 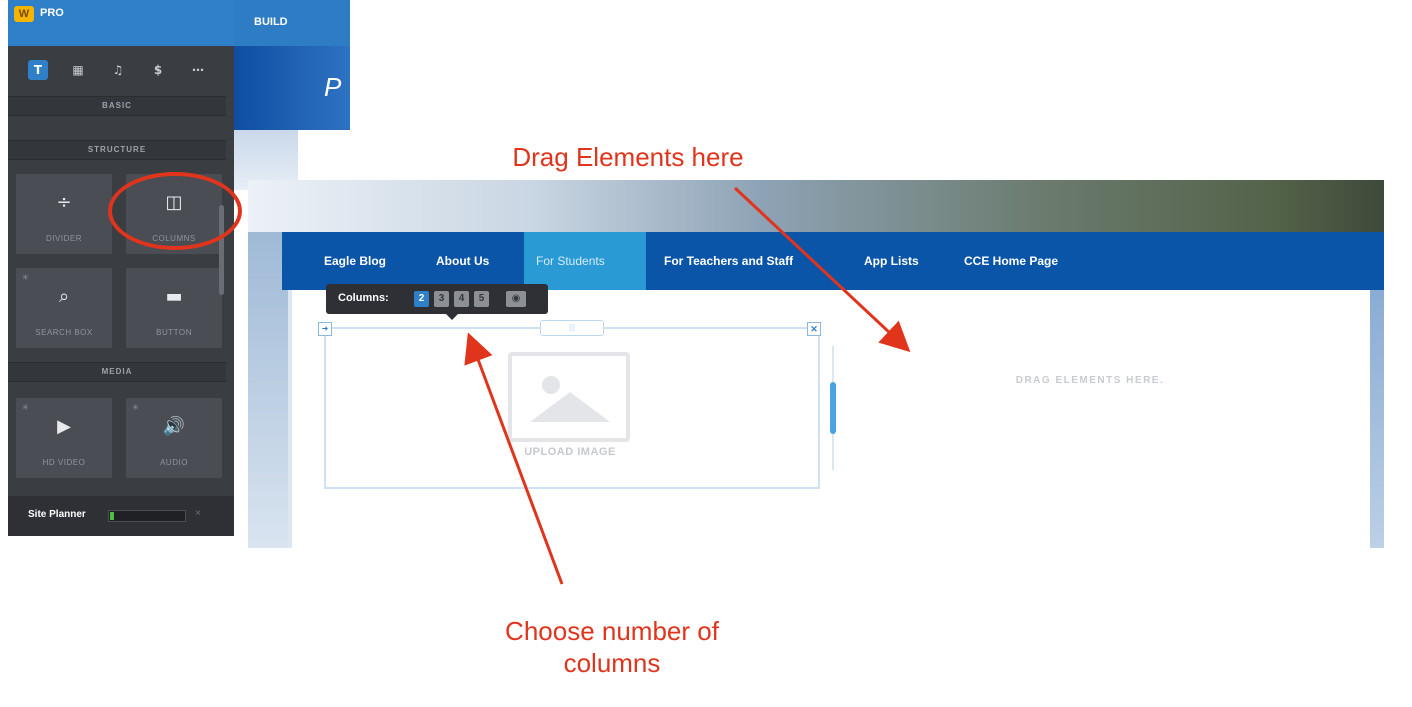 I want to click on annotation-drag-elements: Drag Elements here, so click(x=628, y=157).